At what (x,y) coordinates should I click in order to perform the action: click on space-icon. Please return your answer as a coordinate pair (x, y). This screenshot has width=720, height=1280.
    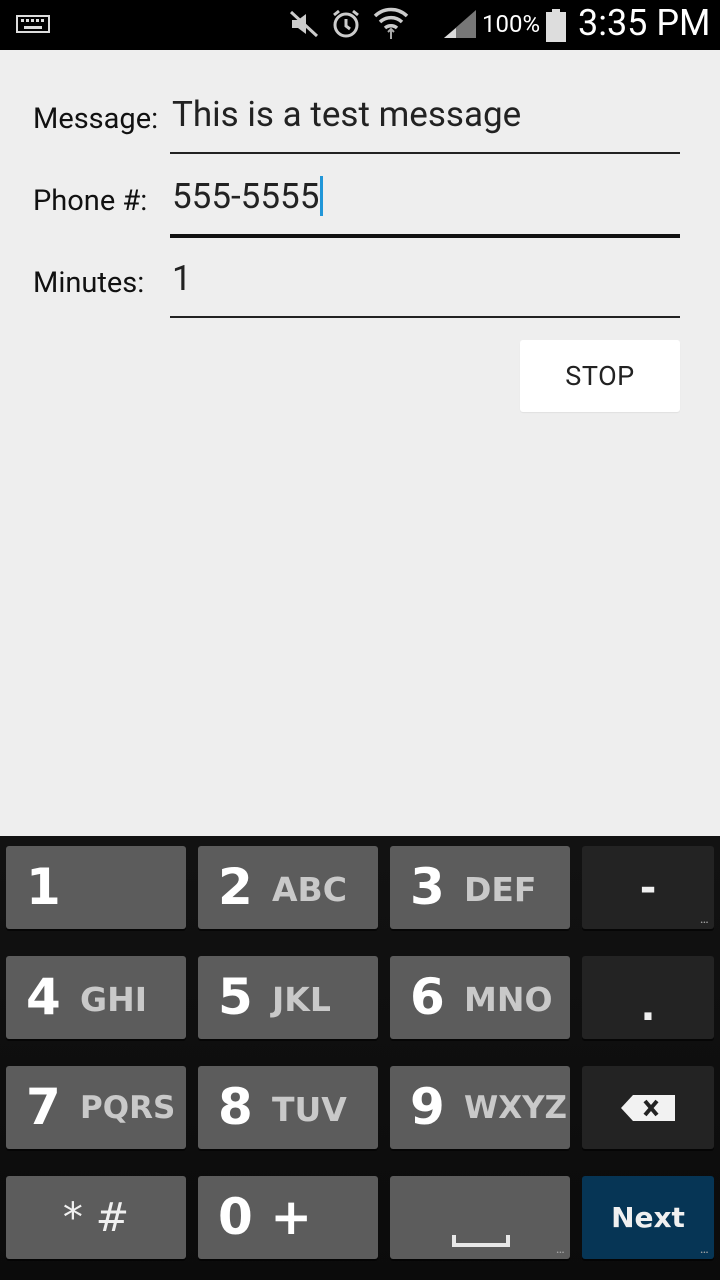
    Looking at the image, I should click on (481, 1241).